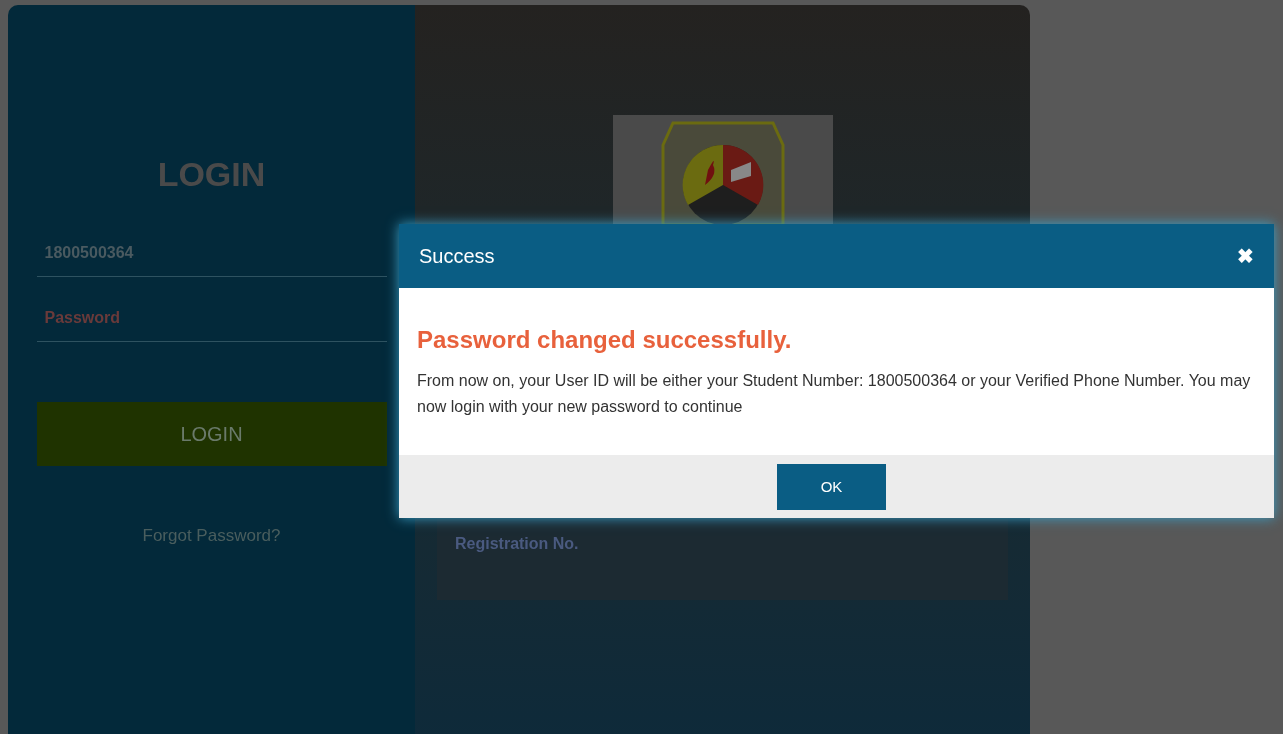 Image resolution: width=1283 pixels, height=734 pixels. What do you see at coordinates (211, 253) in the screenshot?
I see `user-id-field: 1800500364` at bounding box center [211, 253].